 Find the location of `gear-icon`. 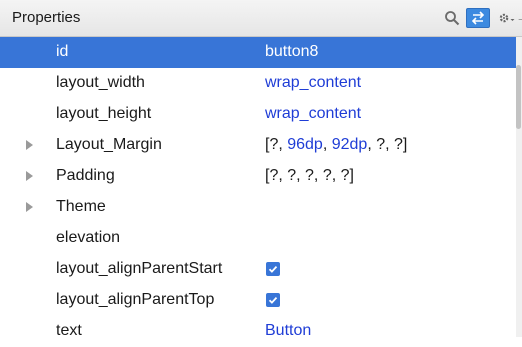

gear-icon is located at coordinates (507, 18).